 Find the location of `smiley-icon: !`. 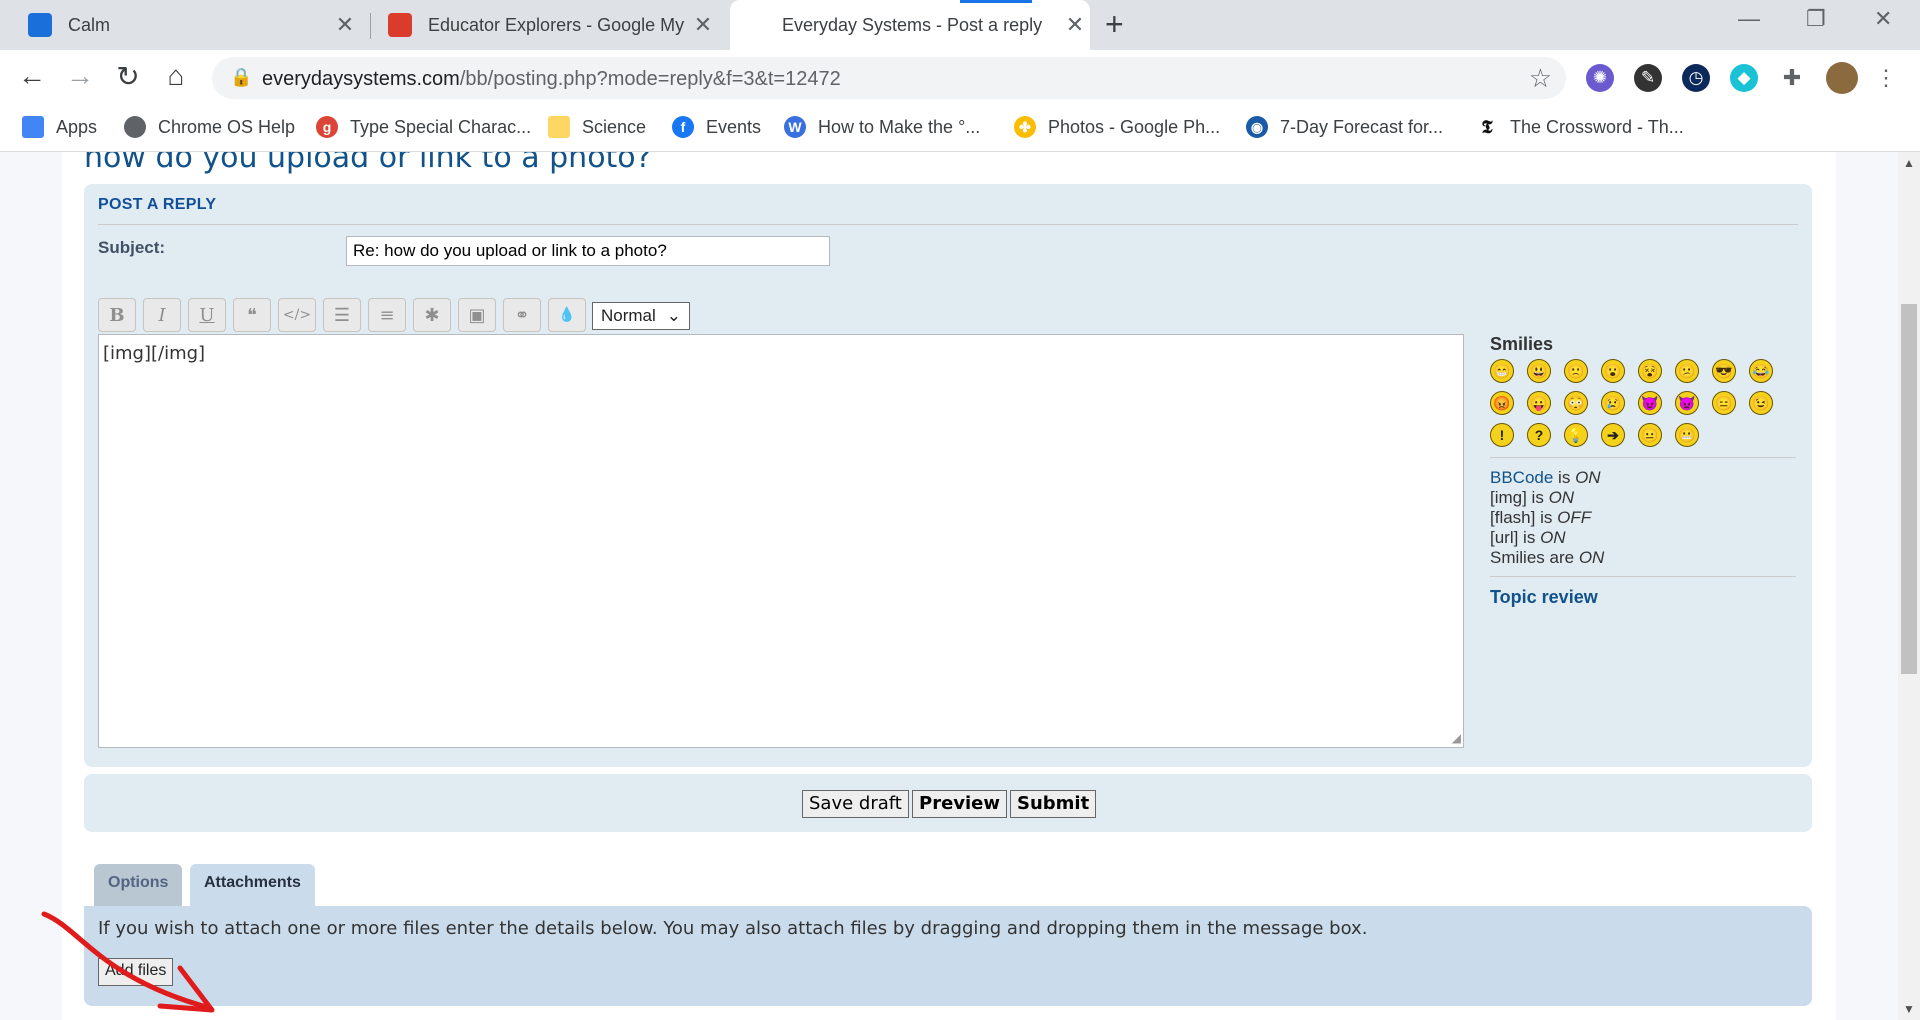

smiley-icon: ! is located at coordinates (1502, 435).